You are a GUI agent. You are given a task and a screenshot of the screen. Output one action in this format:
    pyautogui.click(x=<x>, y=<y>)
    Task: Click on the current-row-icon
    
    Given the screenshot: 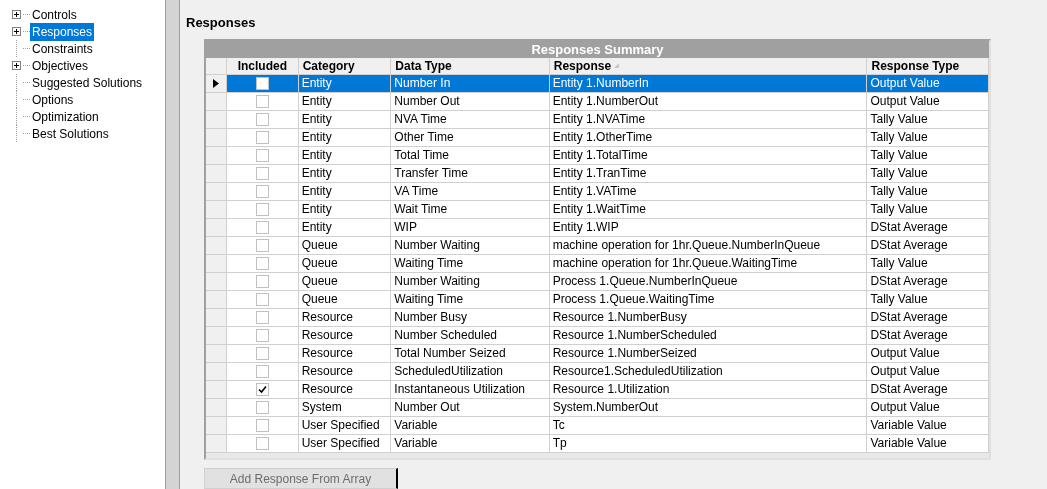 What is the action you would take?
    pyautogui.click(x=215, y=83)
    